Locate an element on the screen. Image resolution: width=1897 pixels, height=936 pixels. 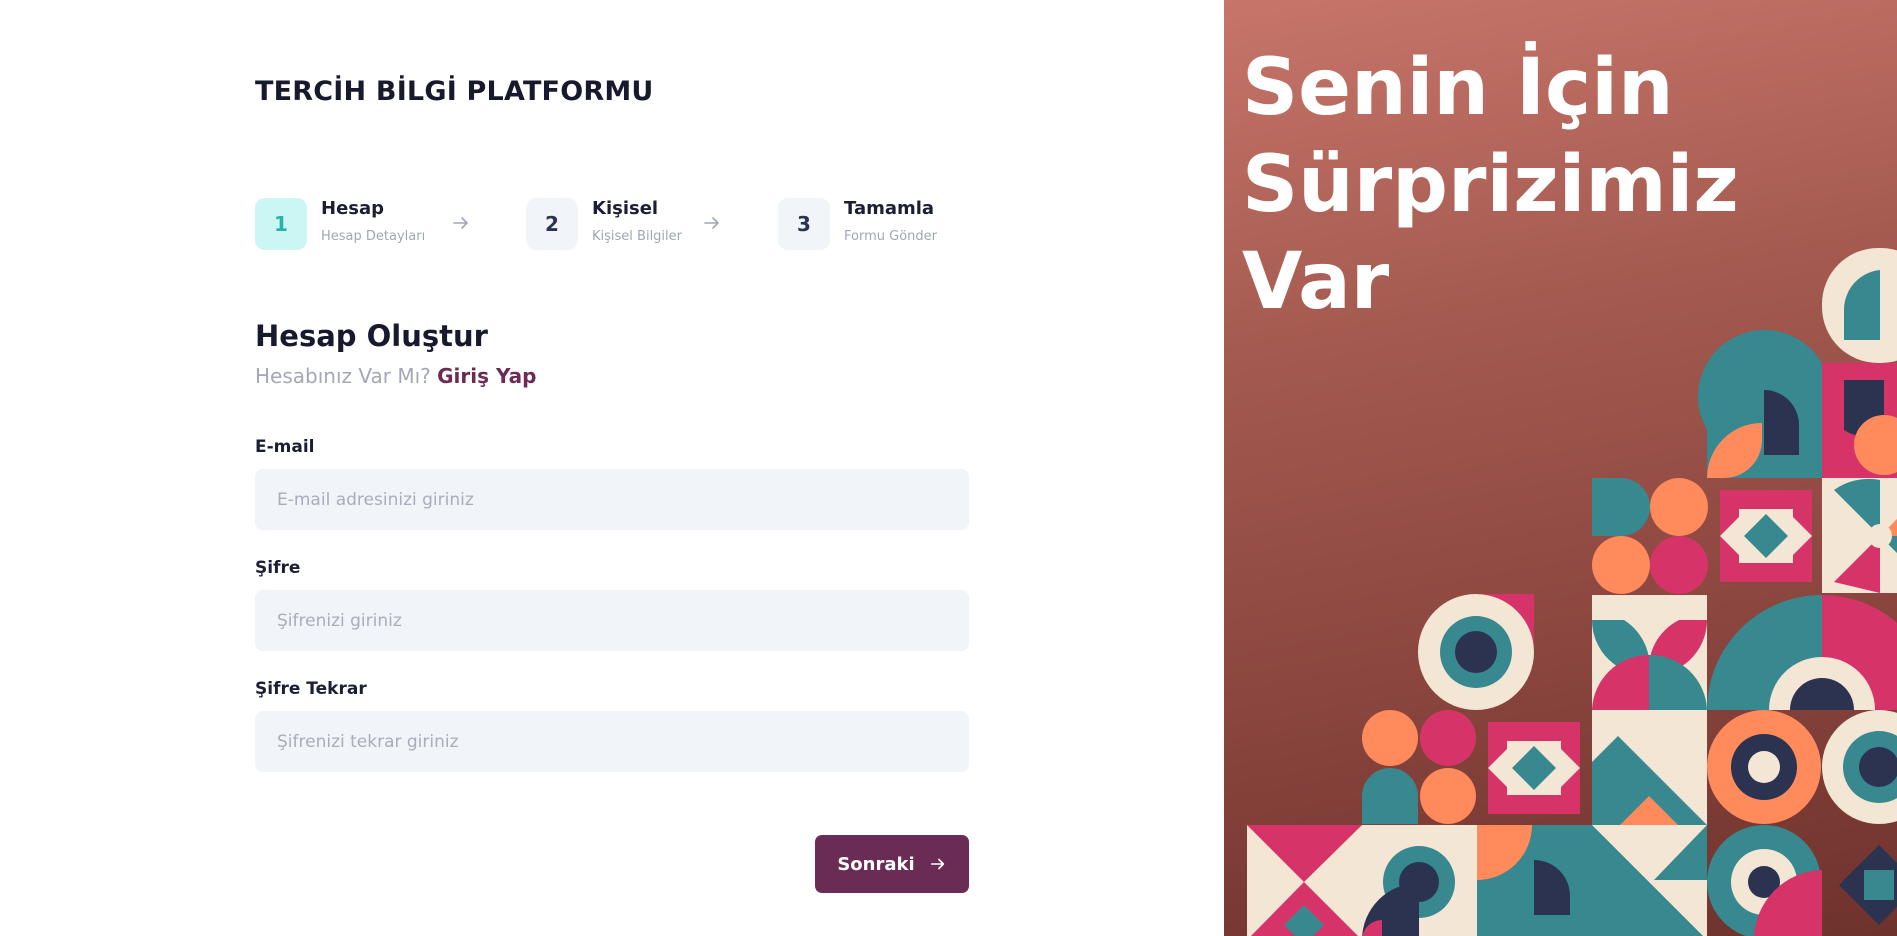
step-number: 2 is located at coordinates (552, 224).